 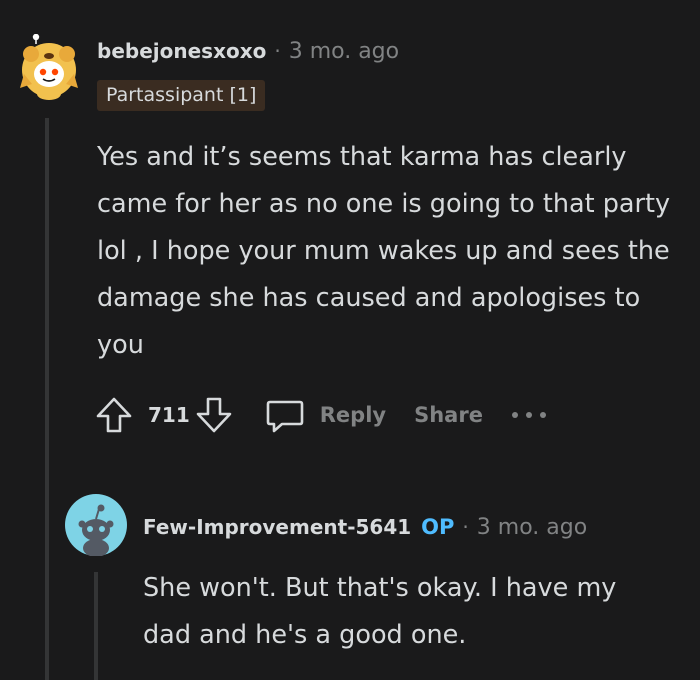 I want to click on reply-button: Reply, so click(x=325, y=415).